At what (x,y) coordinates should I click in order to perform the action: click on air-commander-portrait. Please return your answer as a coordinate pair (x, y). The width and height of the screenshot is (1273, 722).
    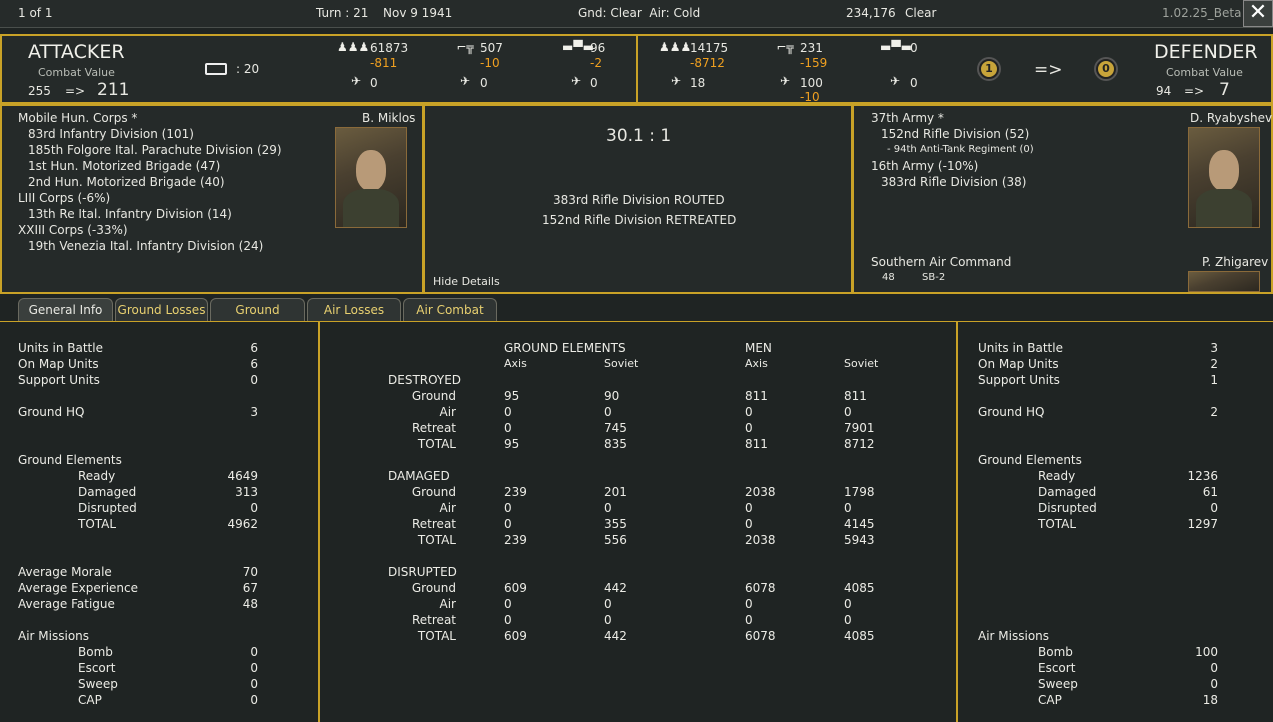
    Looking at the image, I should click on (1224, 281).